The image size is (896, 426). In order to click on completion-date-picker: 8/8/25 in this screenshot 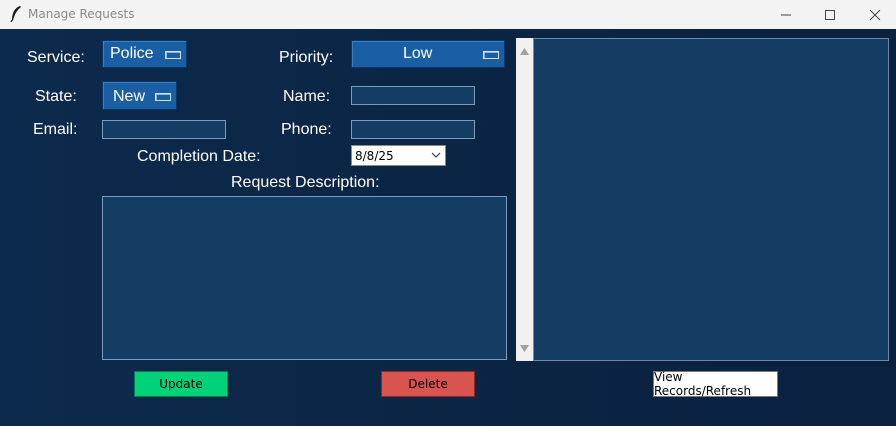, I will do `click(398, 155)`.